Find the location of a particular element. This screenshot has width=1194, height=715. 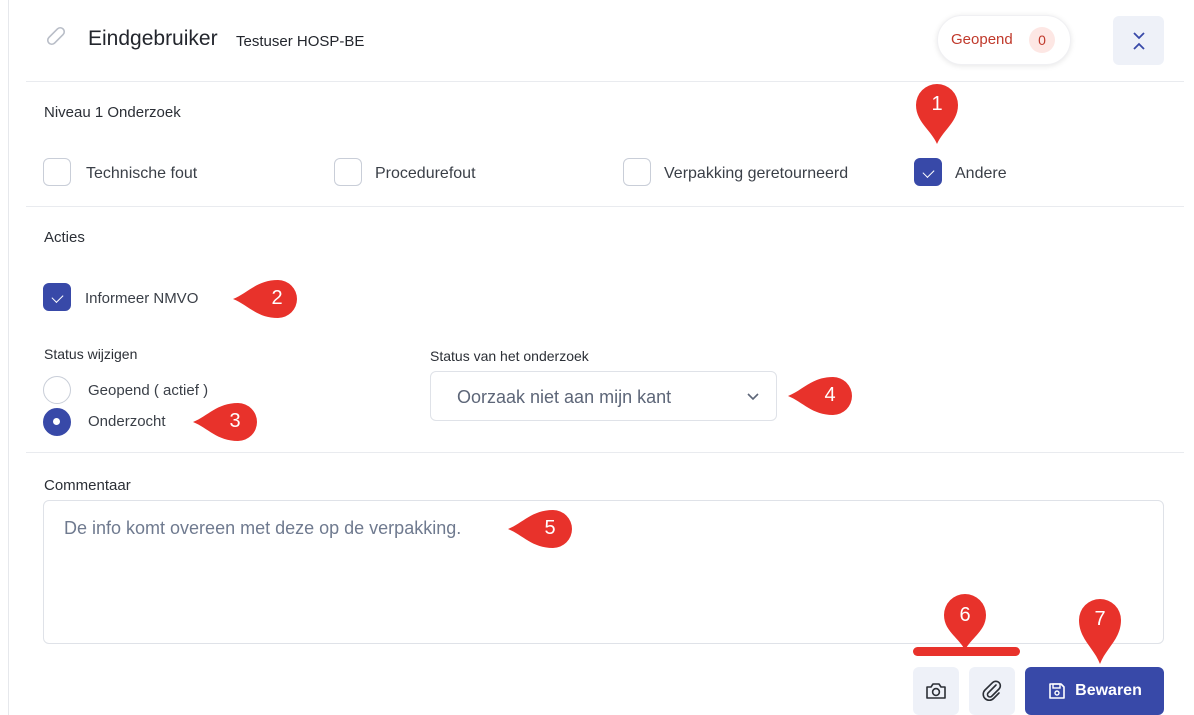

camera-icon is located at coordinates (936, 691).